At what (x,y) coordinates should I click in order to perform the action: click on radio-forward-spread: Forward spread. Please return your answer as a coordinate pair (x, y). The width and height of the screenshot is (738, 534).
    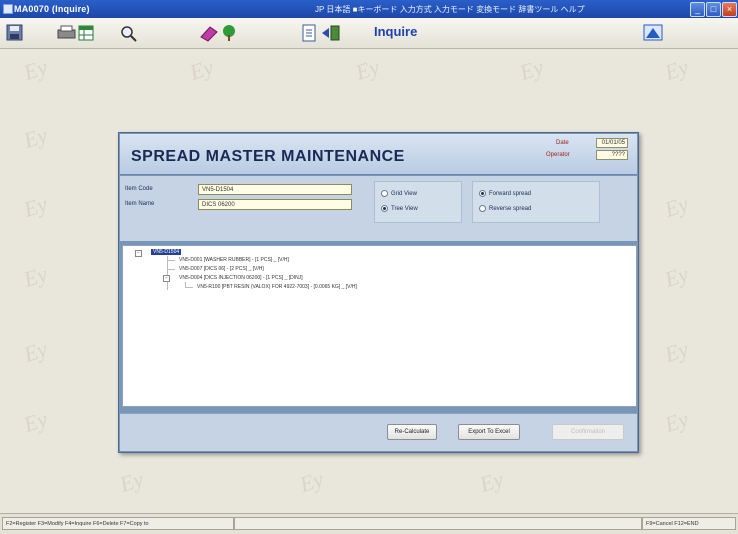
    Looking at the image, I should click on (505, 193).